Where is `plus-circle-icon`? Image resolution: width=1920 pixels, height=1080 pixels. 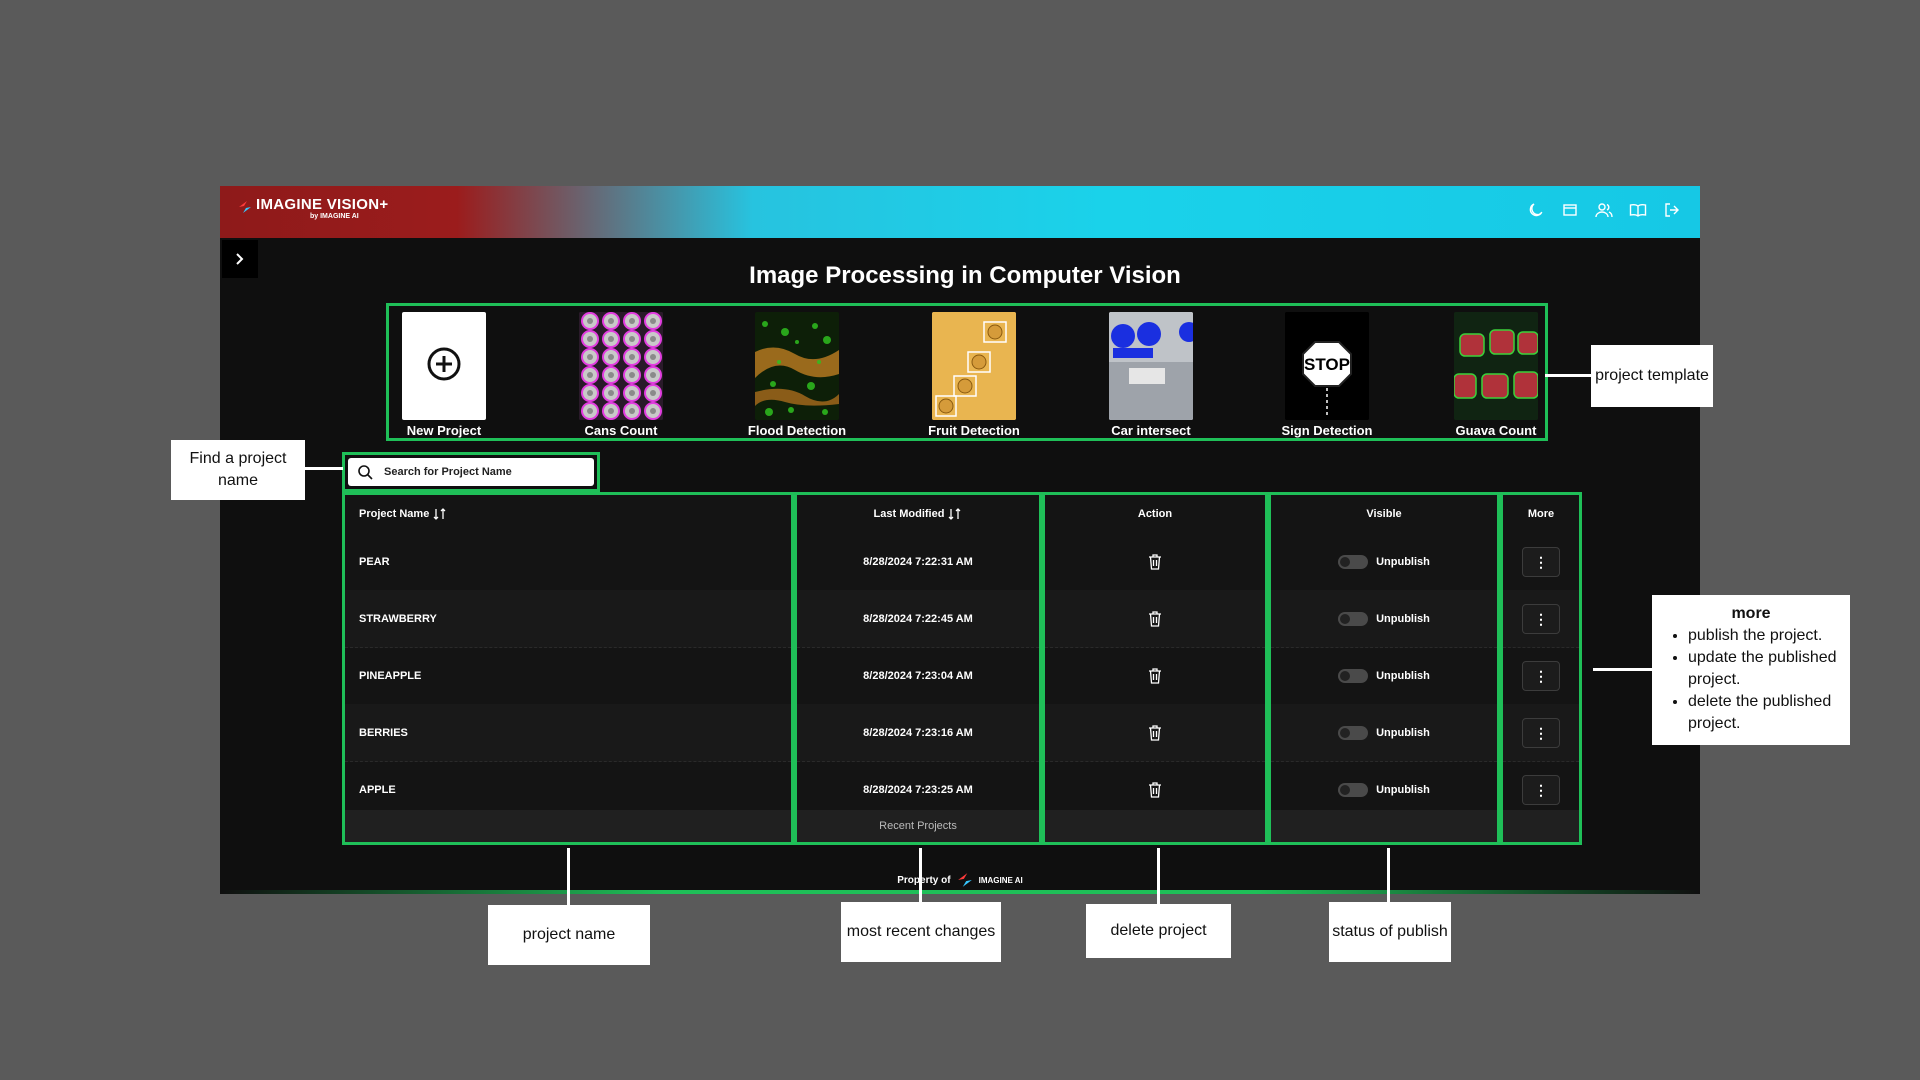
plus-circle-icon is located at coordinates (444, 364).